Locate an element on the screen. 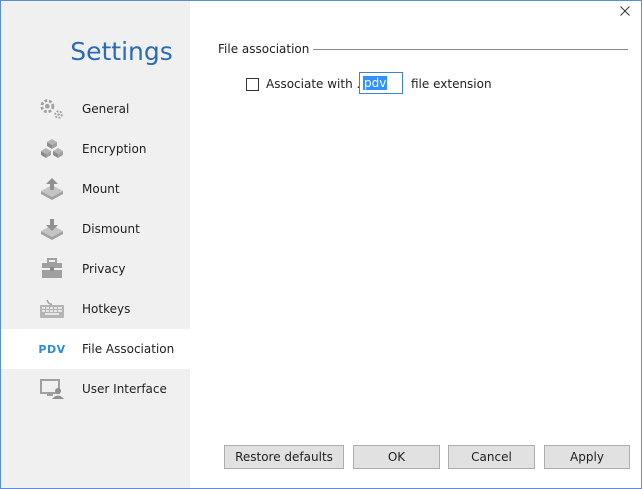 This screenshot has height=489, width=642. keyboard-icon is located at coordinates (52, 309).